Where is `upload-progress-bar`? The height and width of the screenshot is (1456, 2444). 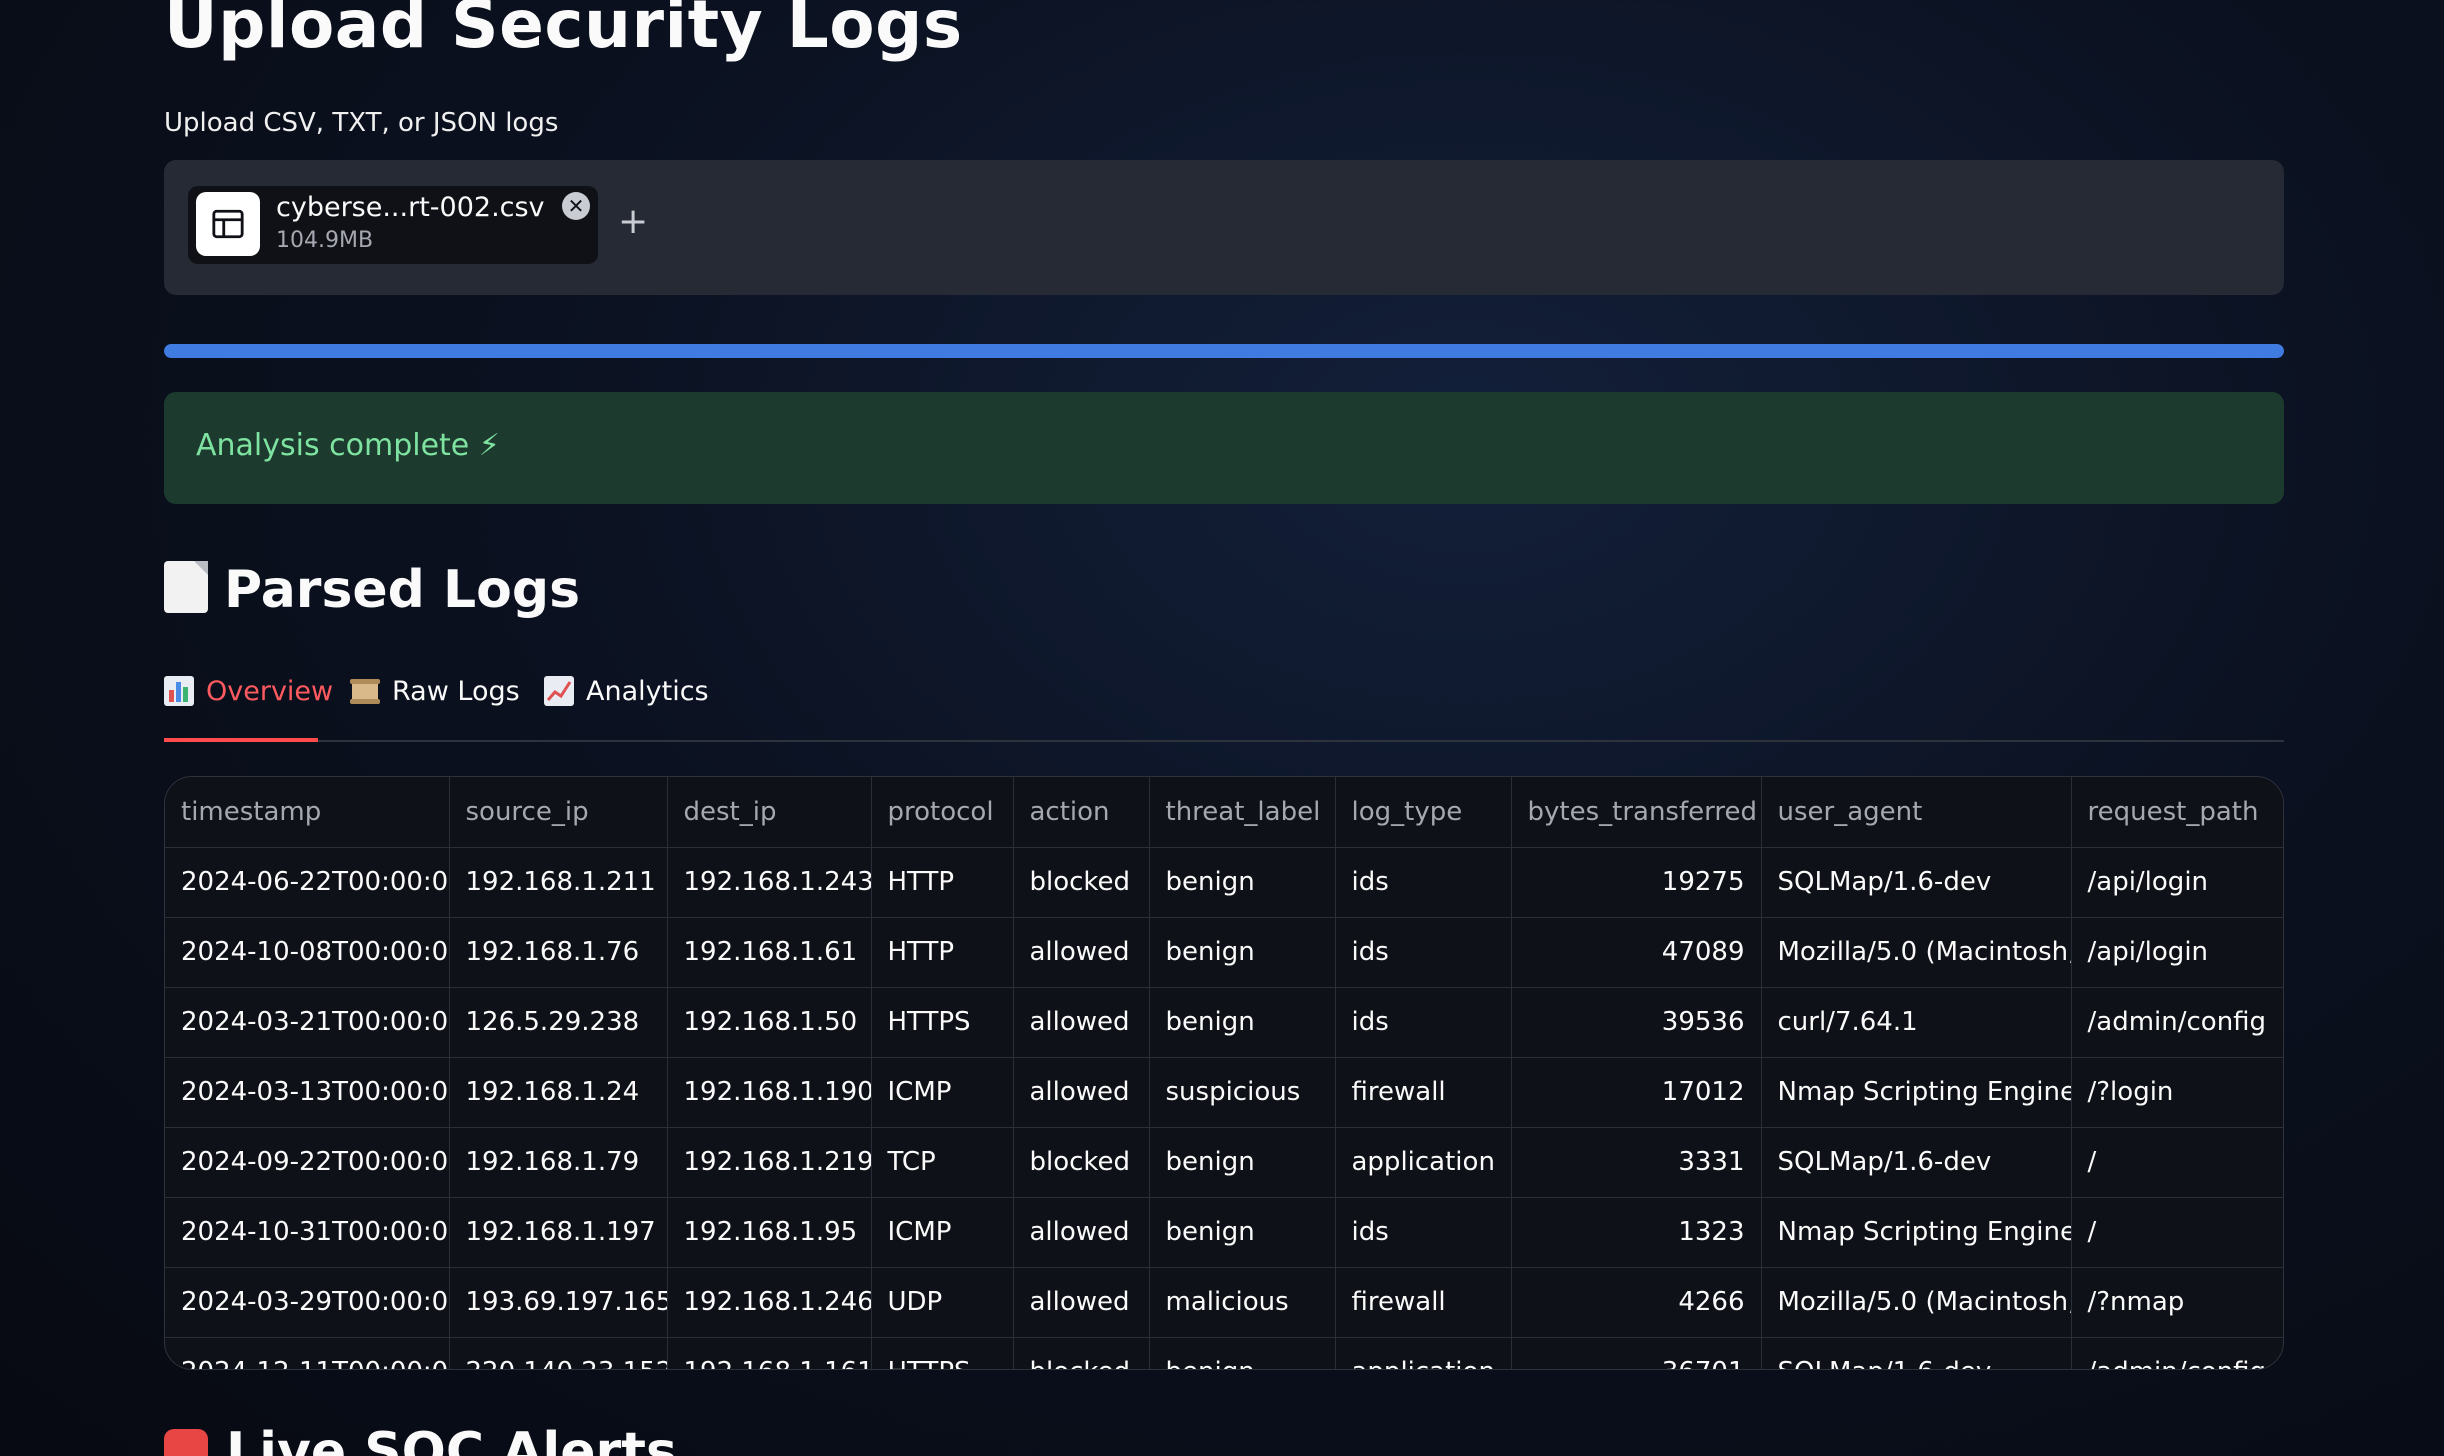 upload-progress-bar is located at coordinates (1224, 351).